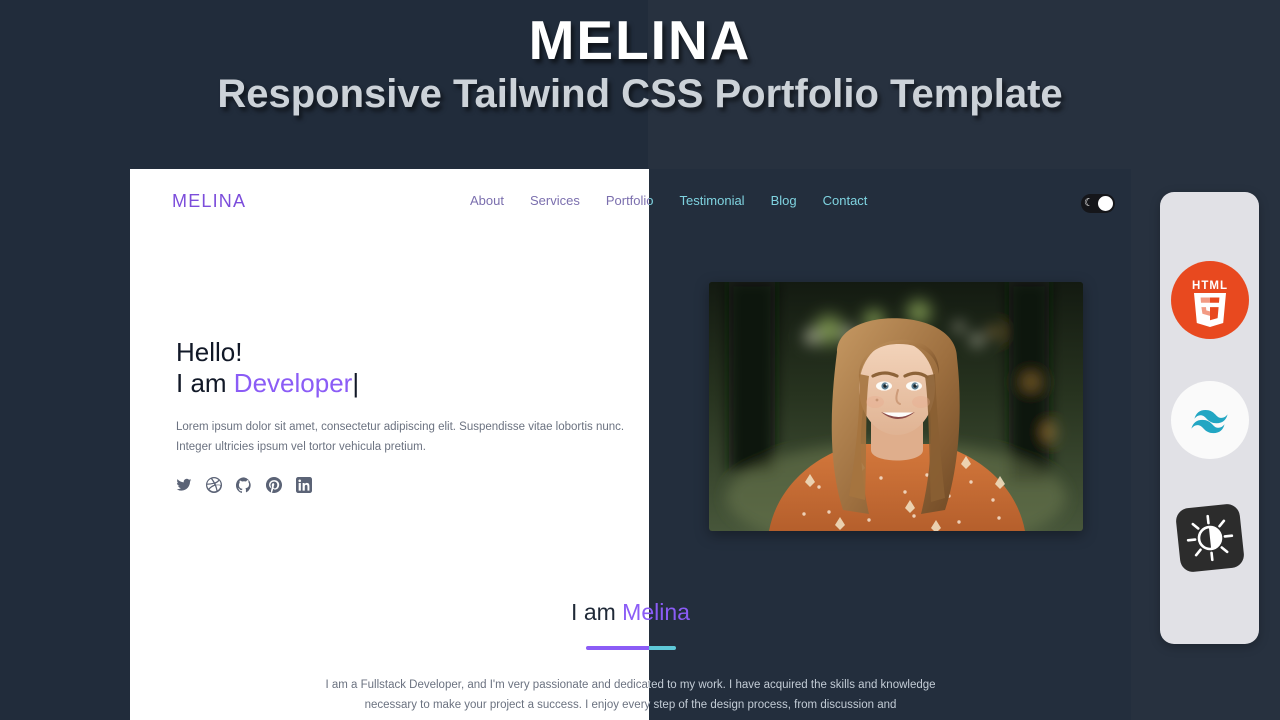 The height and width of the screenshot is (720, 1280). I want to click on typing-caret: |, so click(356, 382).